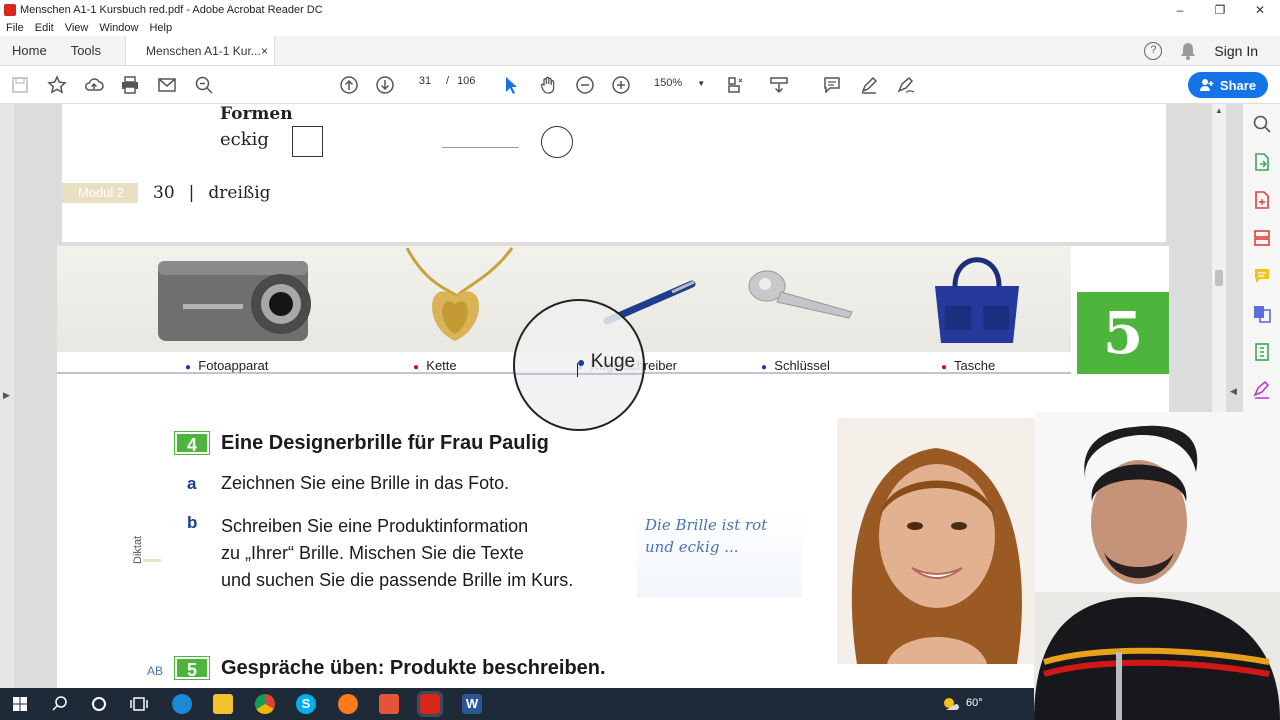 This screenshot has width=1280, height=720. Describe the element at coordinates (621, 85) in the screenshot. I see `zoom-in-icon` at that location.